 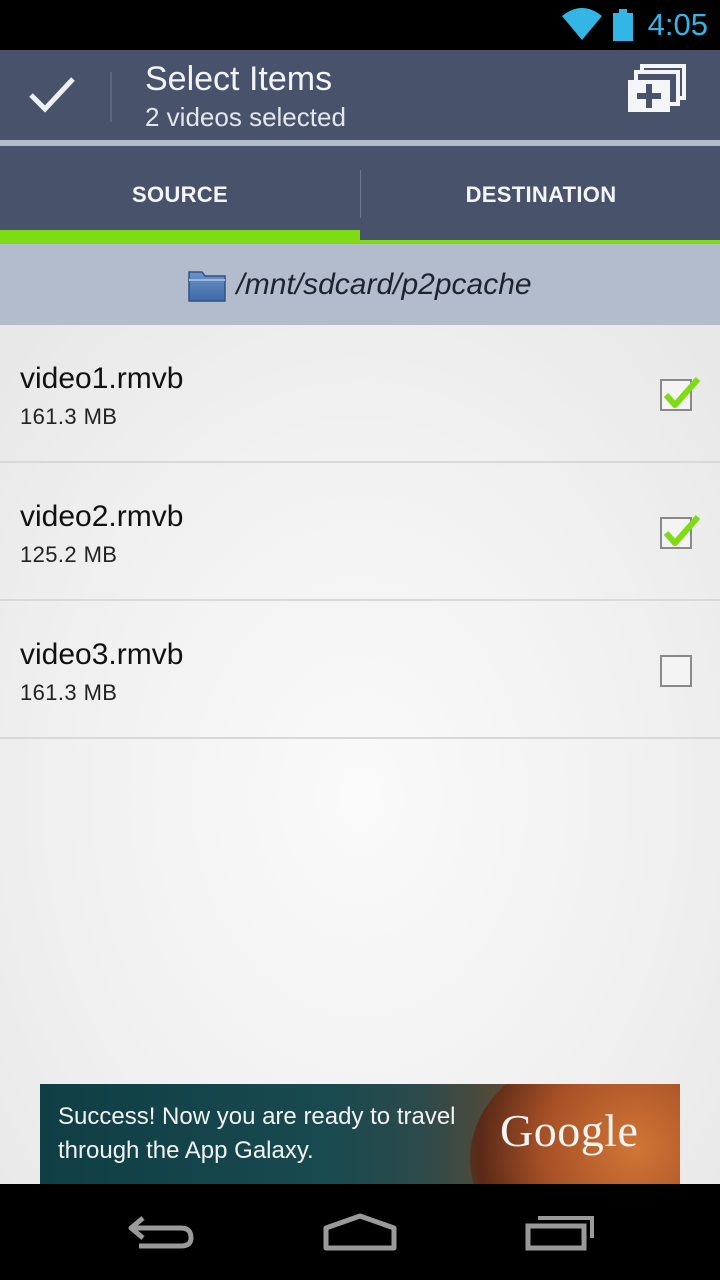 I want to click on back-icon, so click(x=161, y=1232).